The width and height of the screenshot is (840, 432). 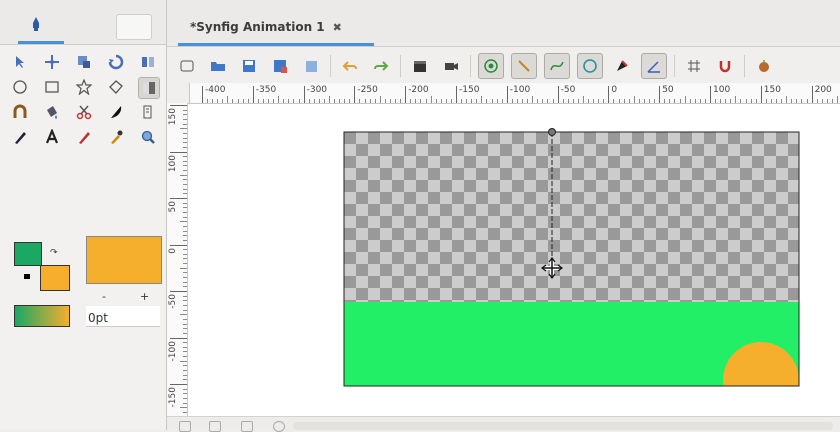 I want to click on spline-tool-button, so click(x=20, y=112).